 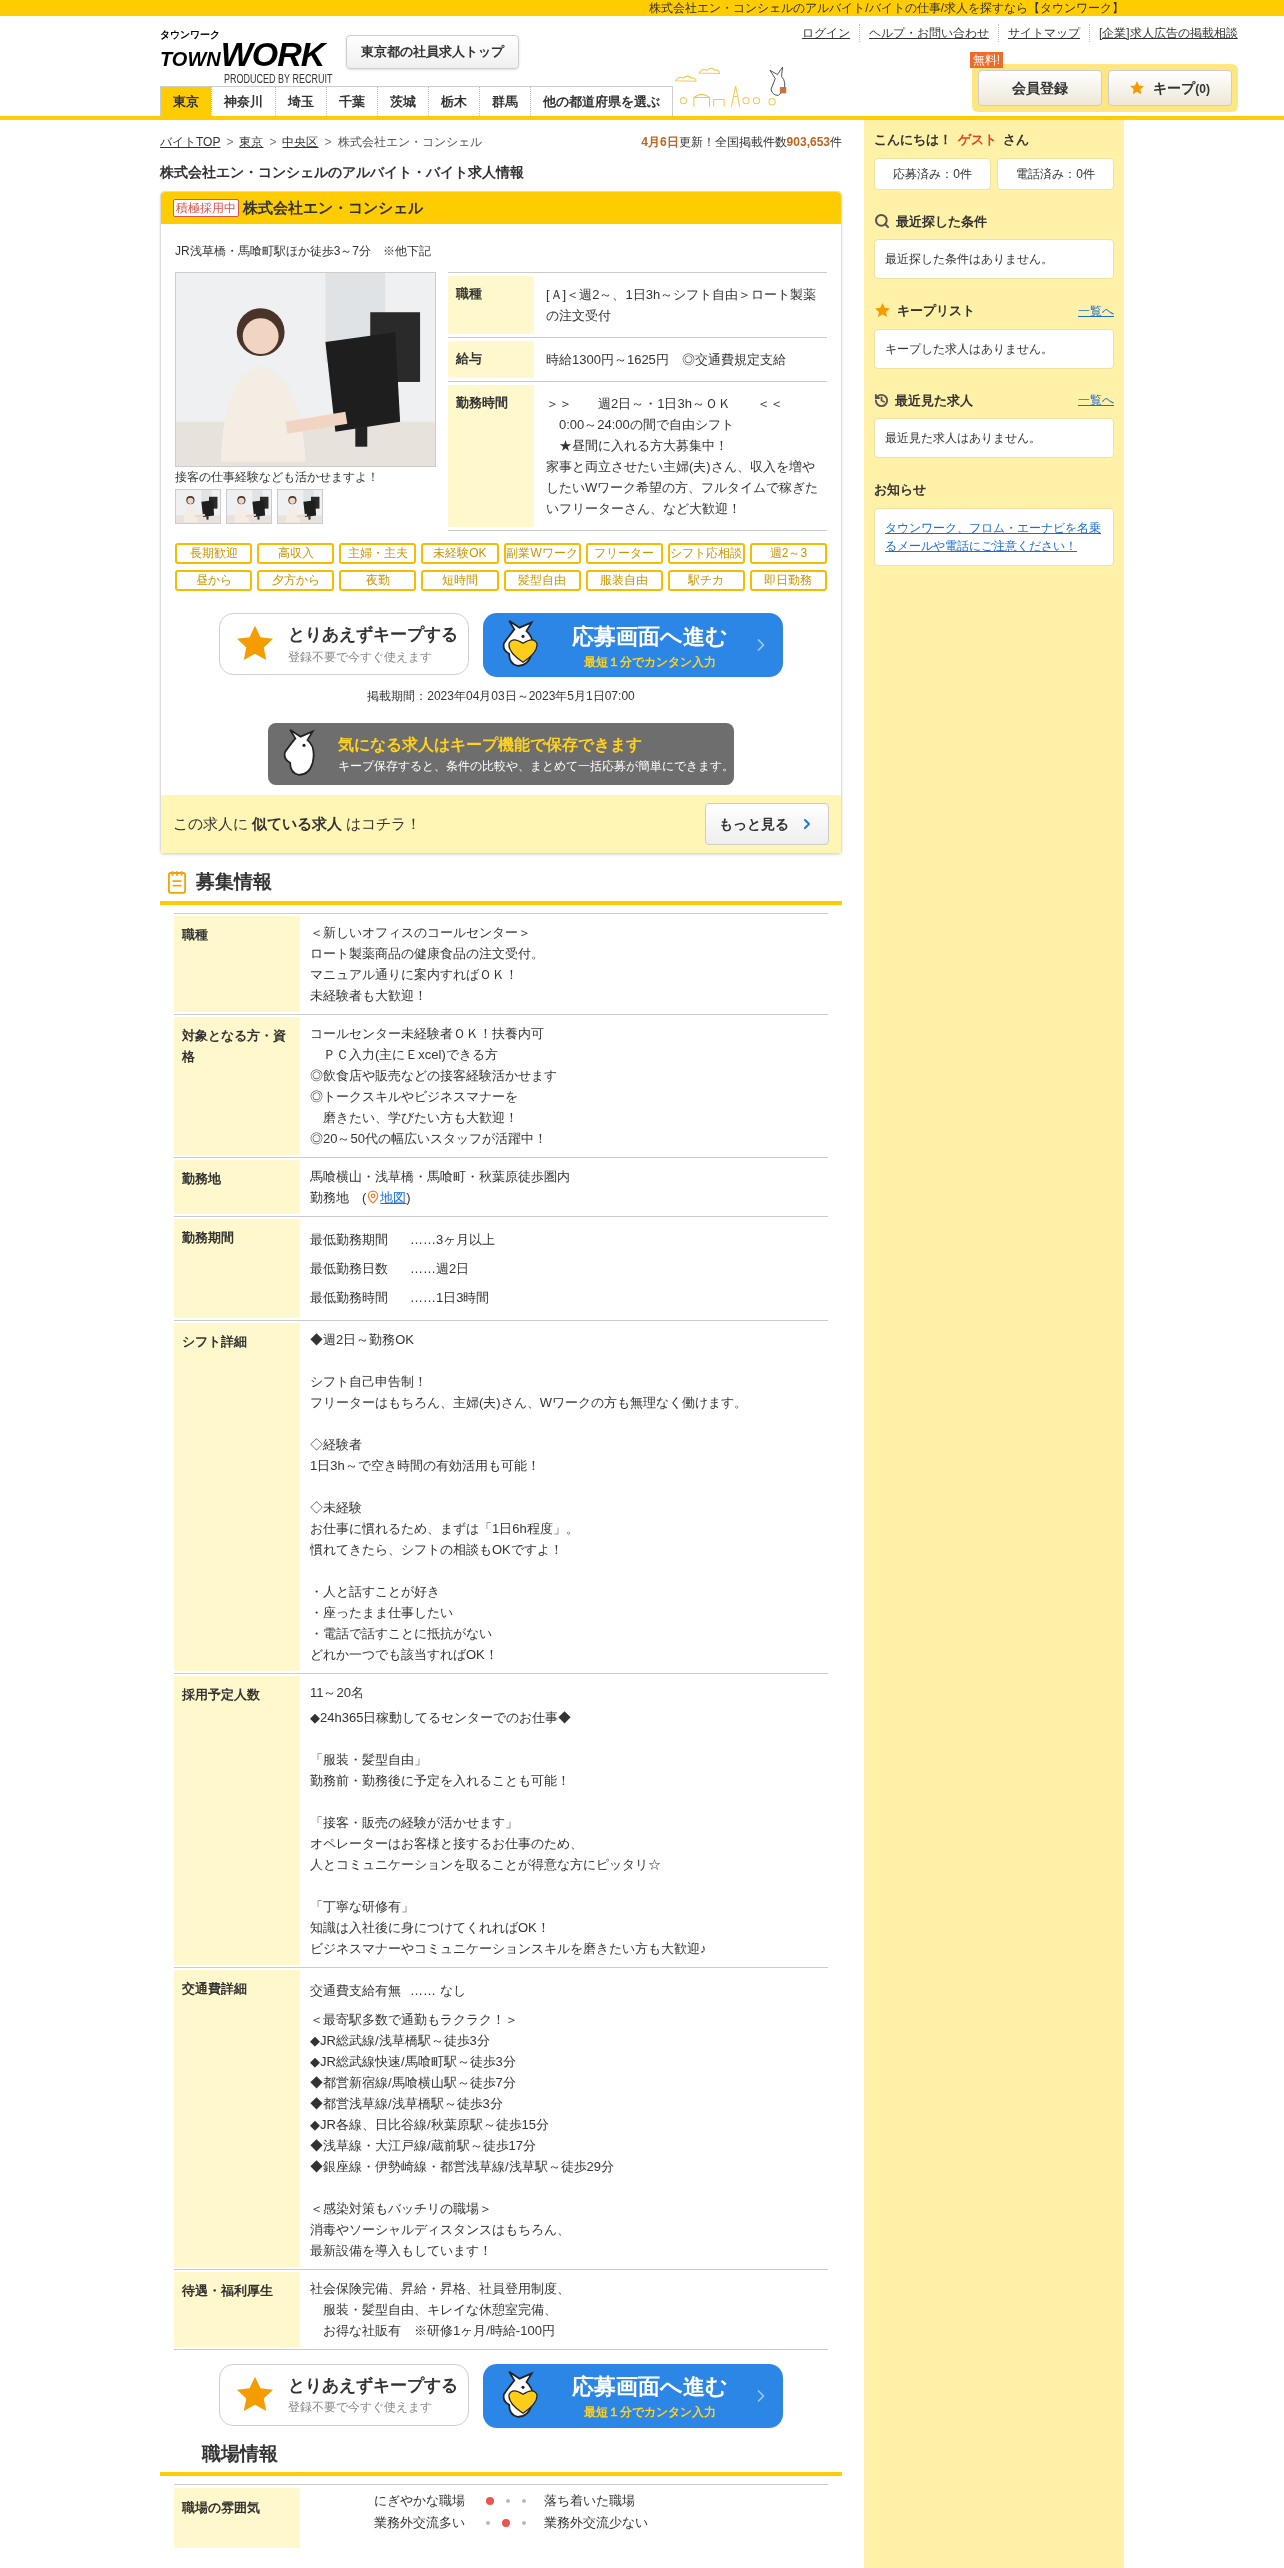 What do you see at coordinates (362, 1339) in the screenshot?
I see `detail-text: ◆週2日～勤務OK` at bounding box center [362, 1339].